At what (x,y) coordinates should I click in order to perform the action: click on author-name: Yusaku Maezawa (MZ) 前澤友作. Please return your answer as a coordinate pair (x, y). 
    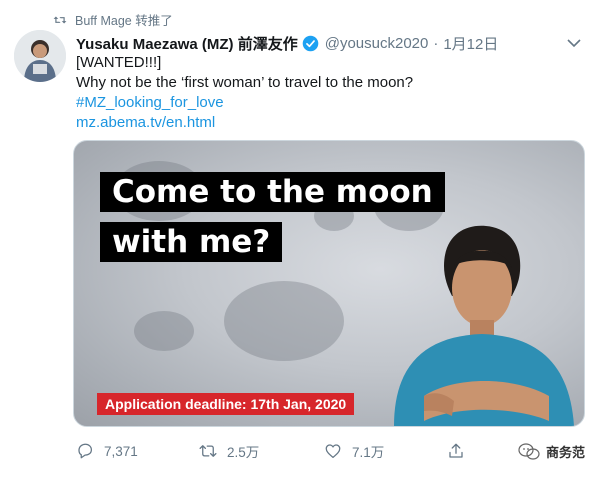
    Looking at the image, I should click on (187, 43).